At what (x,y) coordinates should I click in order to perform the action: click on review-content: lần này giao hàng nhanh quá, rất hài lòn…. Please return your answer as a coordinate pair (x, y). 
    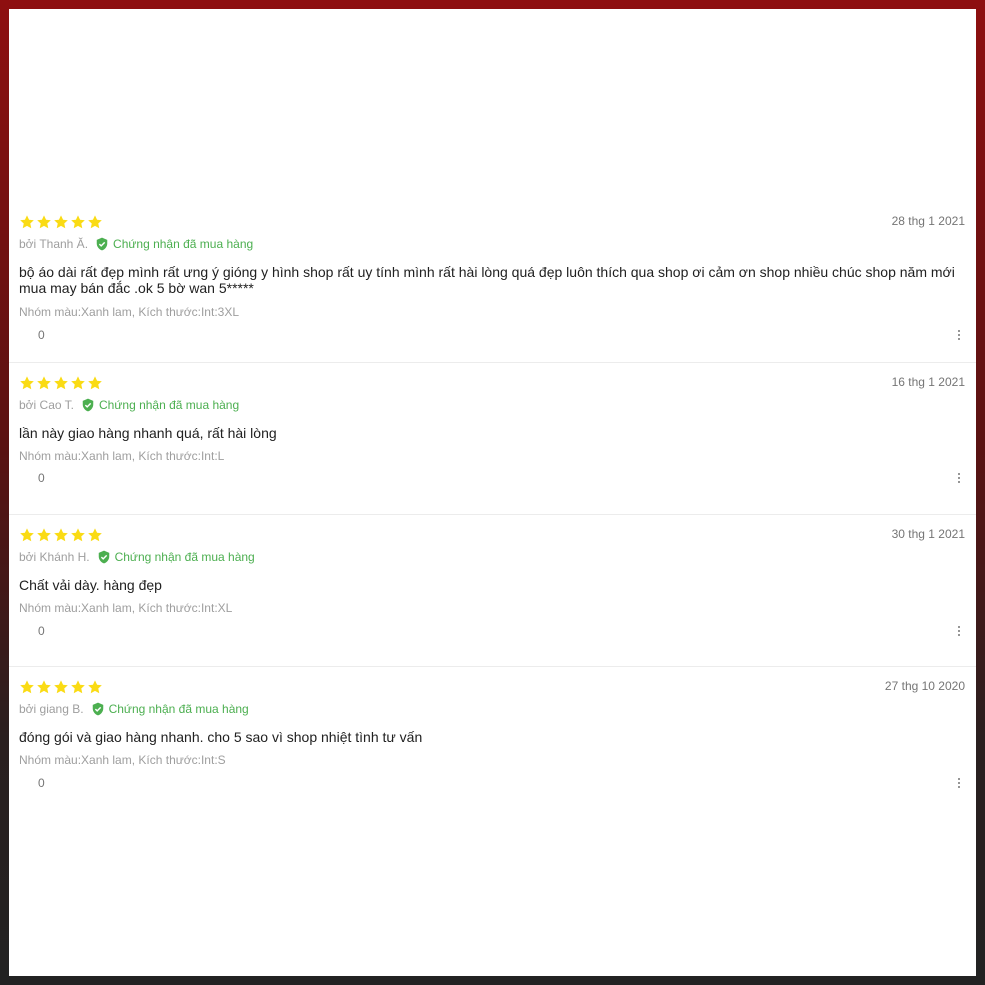
    Looking at the image, I should click on (148, 433).